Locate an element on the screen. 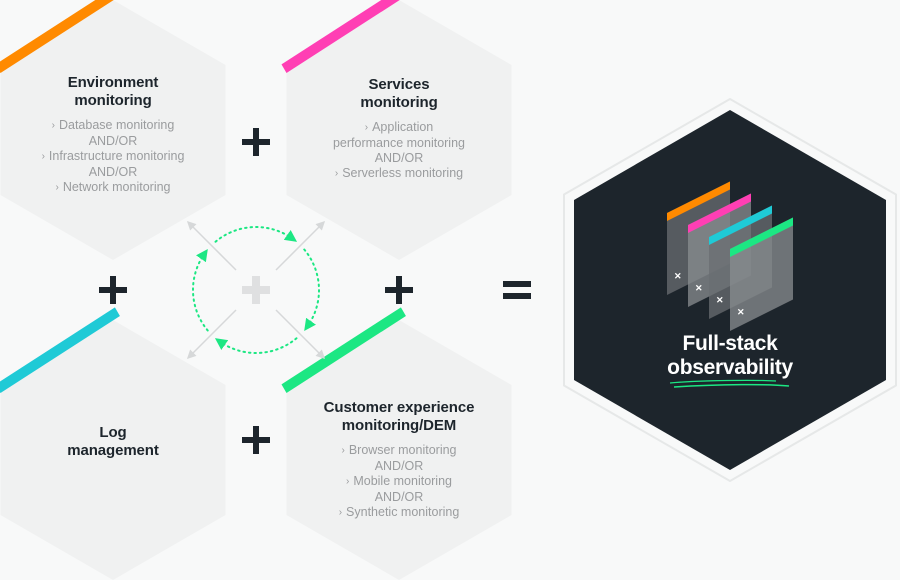 The image size is (900, 580). list-item: › Infrastructure monitoring is located at coordinates (113, 156).